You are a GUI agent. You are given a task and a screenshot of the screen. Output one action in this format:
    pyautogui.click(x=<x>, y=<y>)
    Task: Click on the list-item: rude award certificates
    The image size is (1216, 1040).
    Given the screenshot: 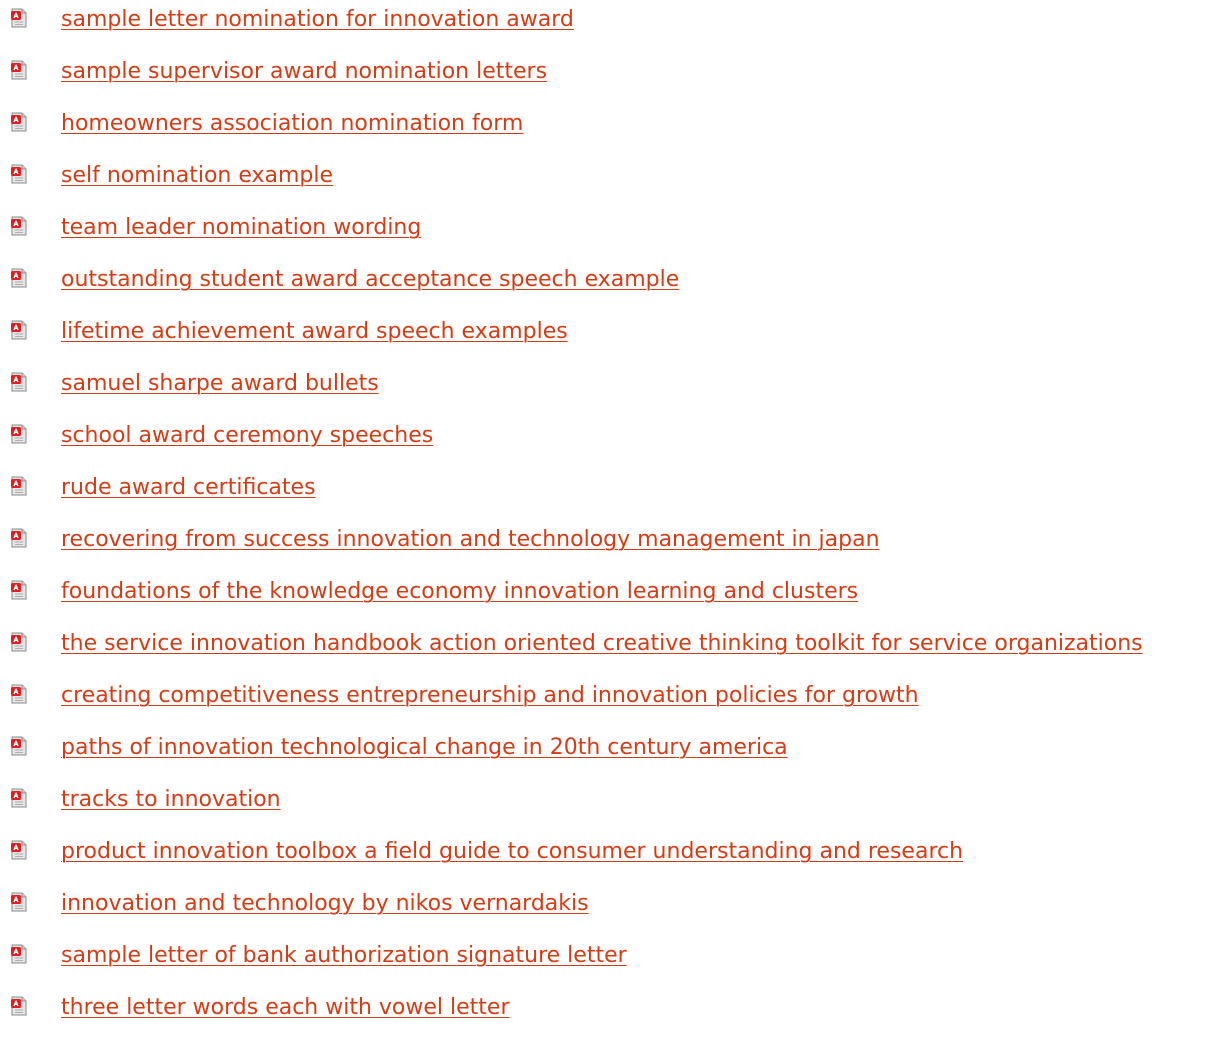 What is the action you would take?
    pyautogui.click(x=608, y=494)
    